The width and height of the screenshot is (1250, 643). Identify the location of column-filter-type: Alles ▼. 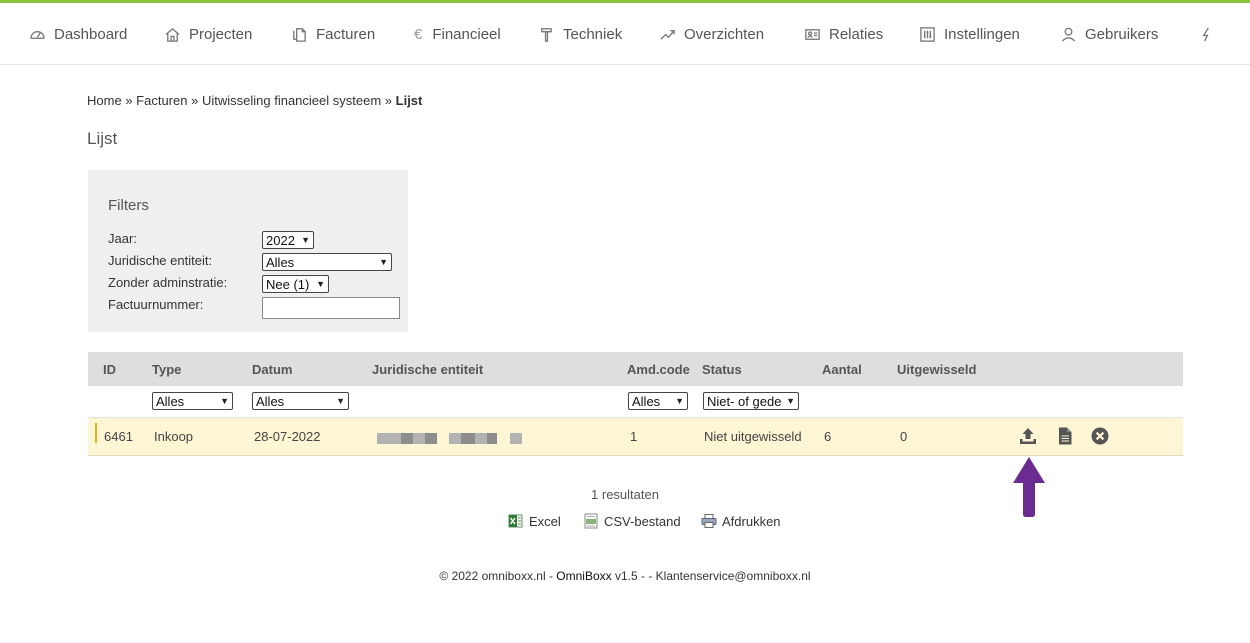
(192, 401).